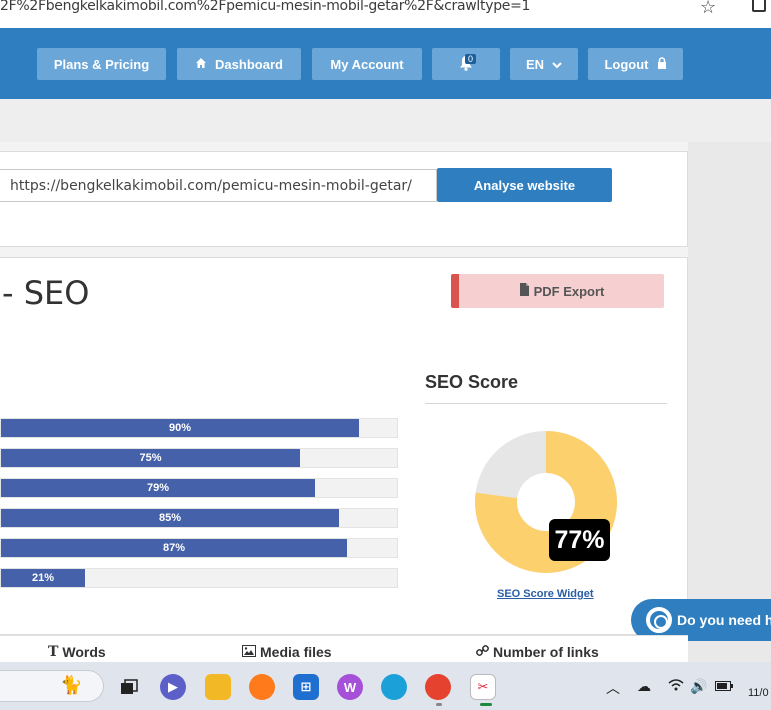 The width and height of the screenshot is (771, 710). What do you see at coordinates (659, 620) in the screenshot?
I see `life-ring-icon` at bounding box center [659, 620].